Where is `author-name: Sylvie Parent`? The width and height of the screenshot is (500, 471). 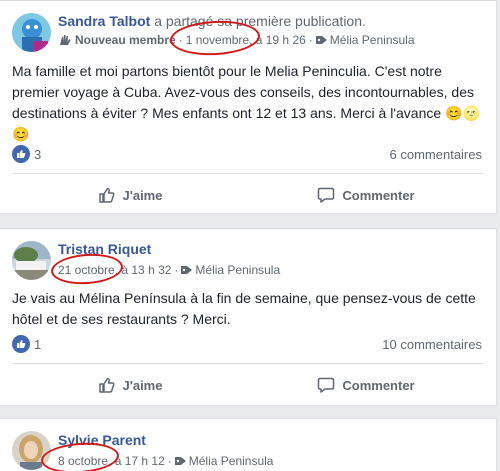
author-name: Sylvie Parent is located at coordinates (102, 440).